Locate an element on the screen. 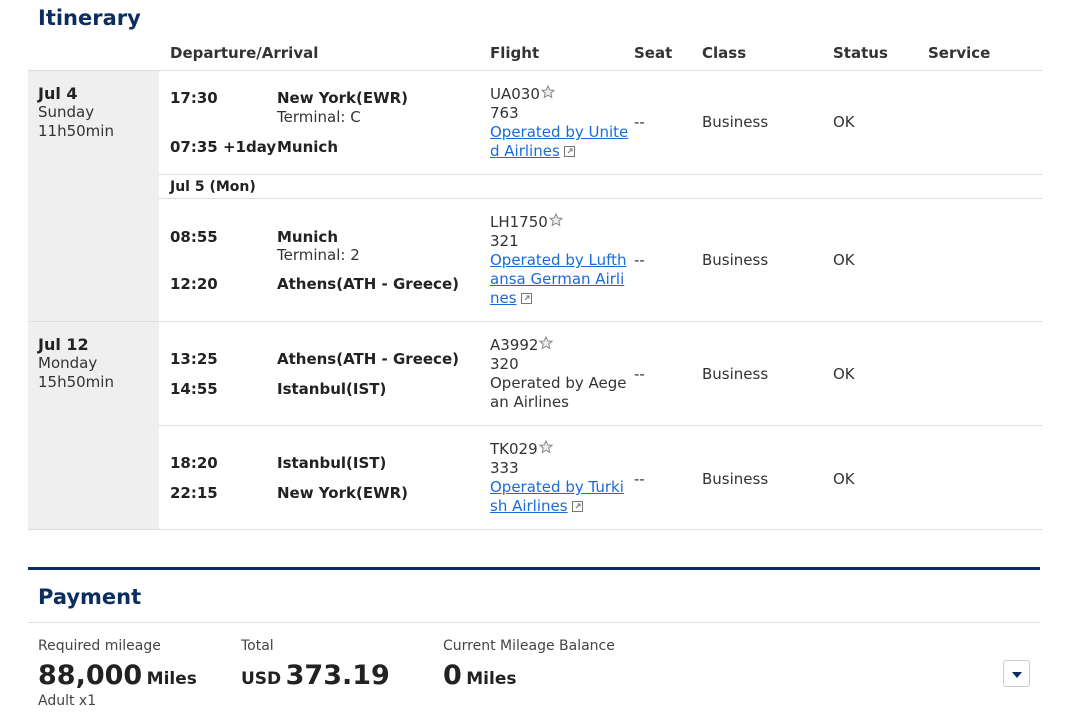 The image size is (1080, 717). required-mileage-unit: Miles is located at coordinates (171, 679).